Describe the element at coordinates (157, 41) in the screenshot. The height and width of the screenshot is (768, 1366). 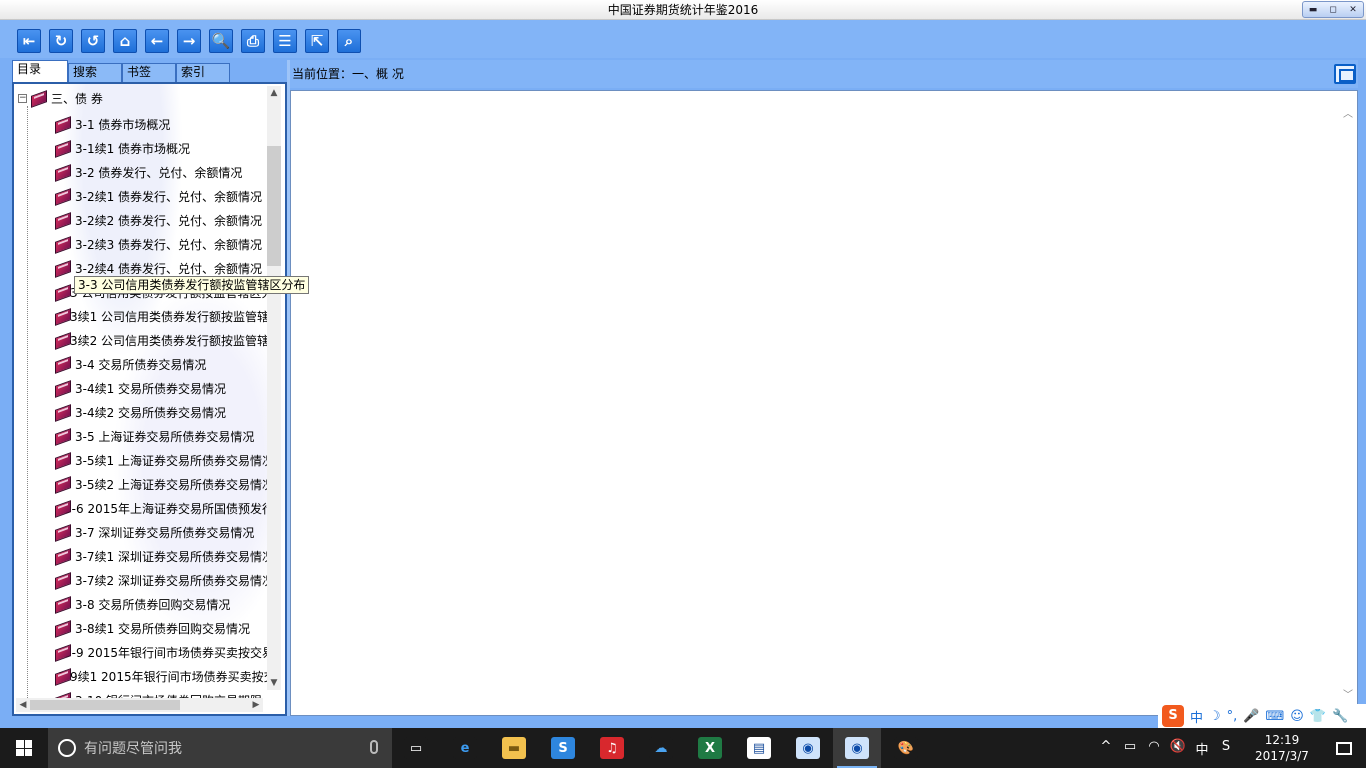
I see `back-button: ←` at that location.